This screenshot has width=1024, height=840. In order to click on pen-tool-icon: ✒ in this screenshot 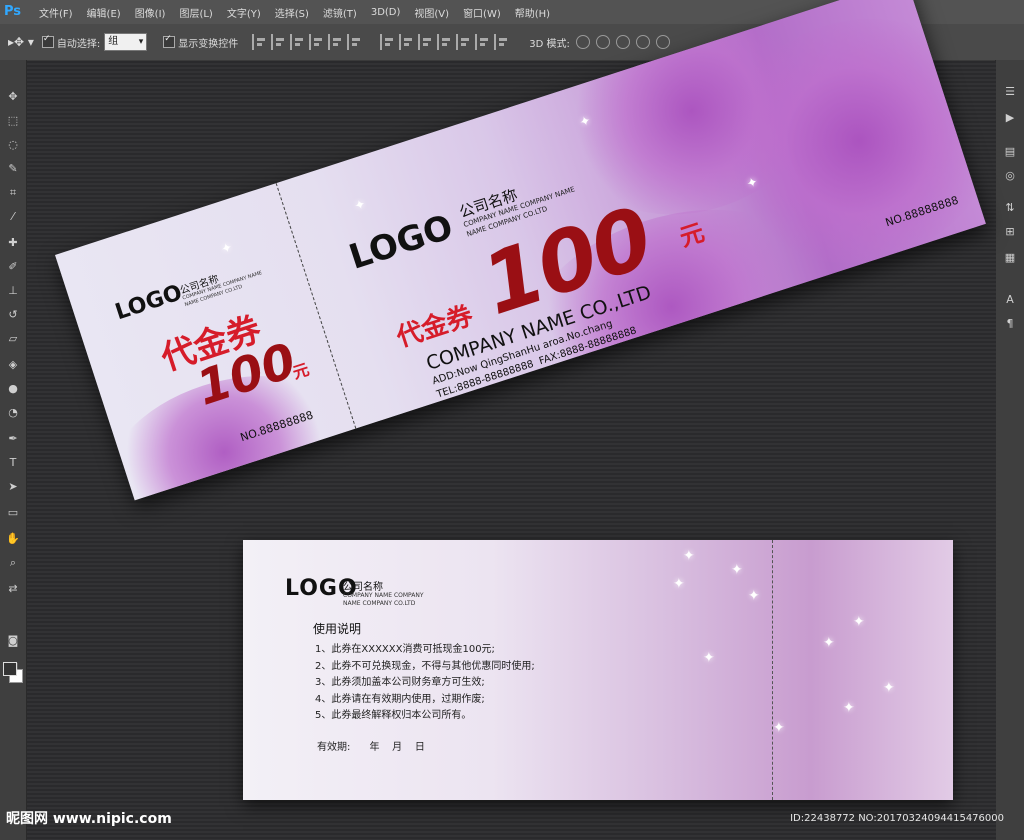, I will do `click(13, 439)`.